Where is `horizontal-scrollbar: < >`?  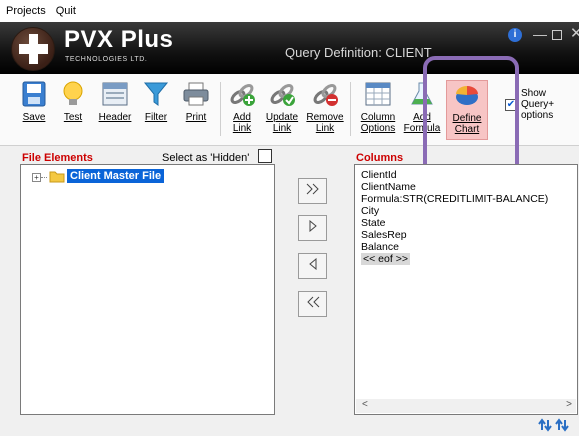 horizontal-scrollbar: < > is located at coordinates (466, 406).